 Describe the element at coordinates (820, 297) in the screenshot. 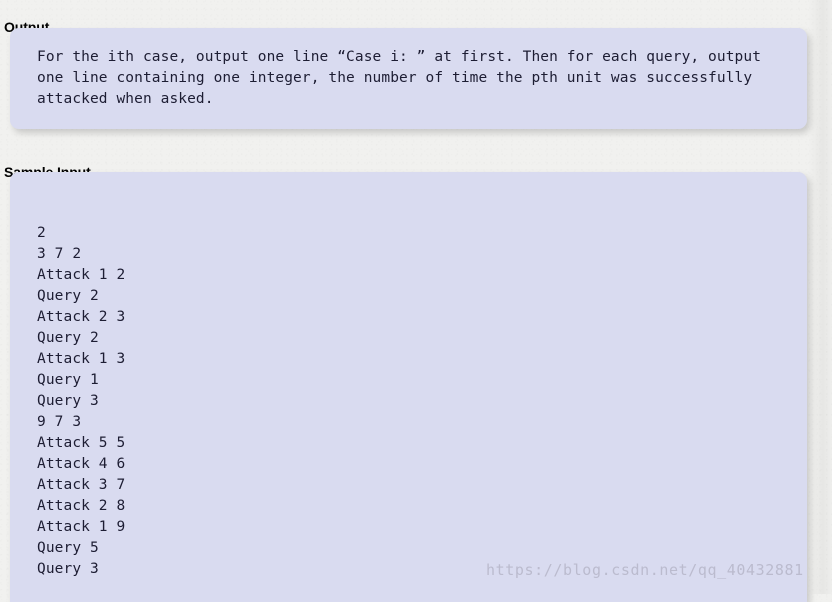

I see `page-right-edge-shade` at that location.